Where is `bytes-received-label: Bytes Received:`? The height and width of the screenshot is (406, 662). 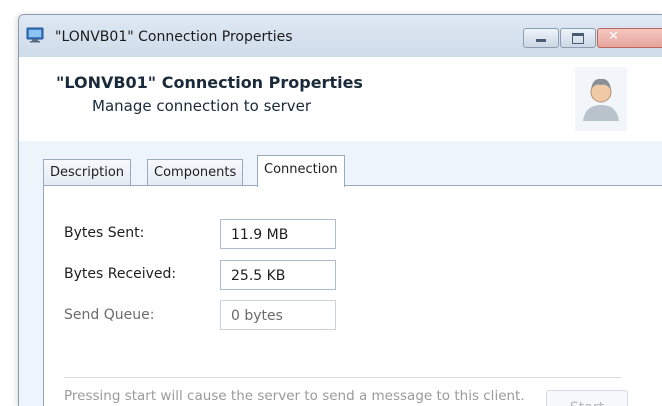 bytes-received-label: Bytes Received: is located at coordinates (120, 274).